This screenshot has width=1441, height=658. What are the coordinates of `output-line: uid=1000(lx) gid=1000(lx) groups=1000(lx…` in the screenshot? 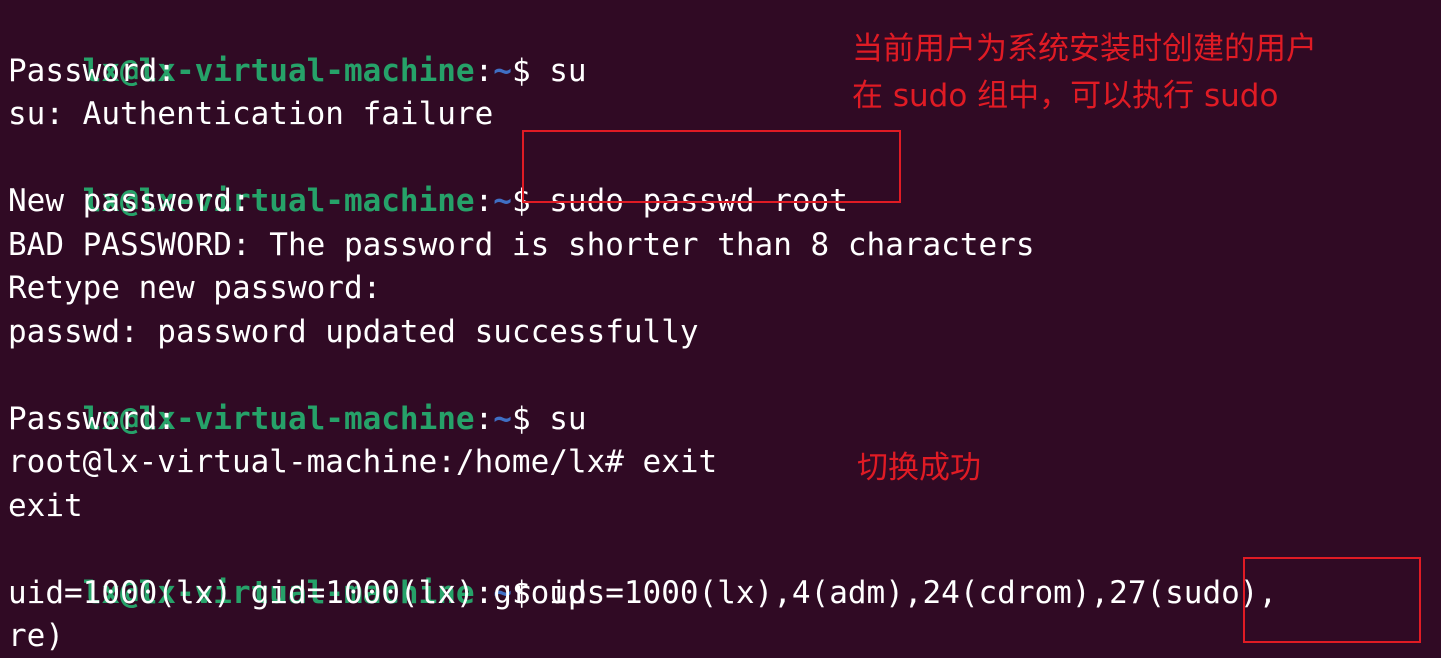 It's located at (643, 592).